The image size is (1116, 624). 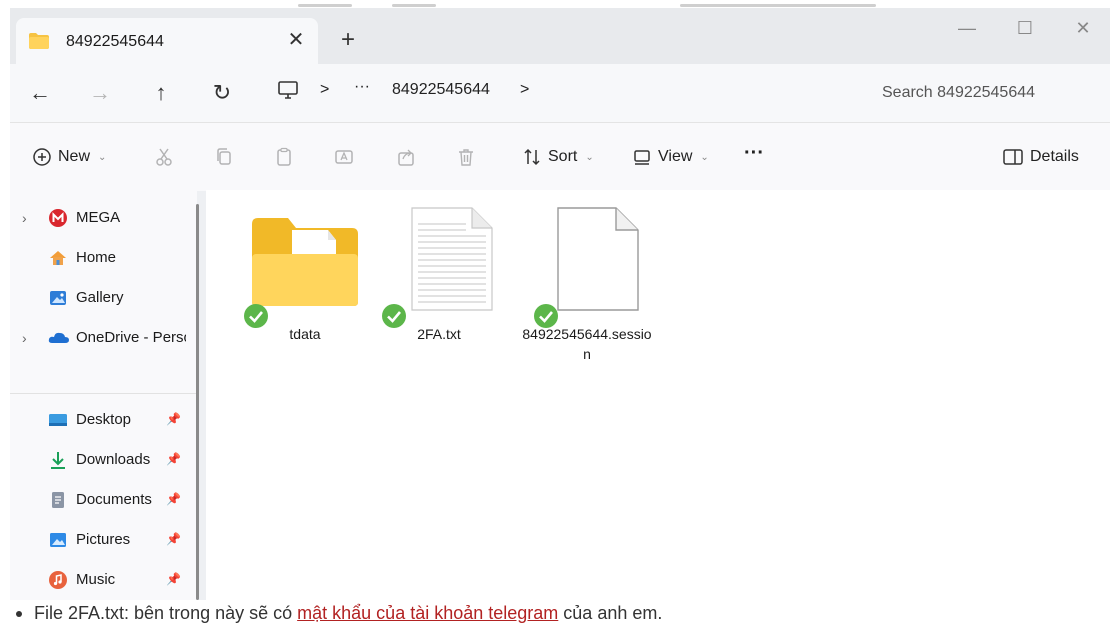 What do you see at coordinates (131, 337) in the screenshot?
I see `sidebar-item-label: OneDrive - Perso` at bounding box center [131, 337].